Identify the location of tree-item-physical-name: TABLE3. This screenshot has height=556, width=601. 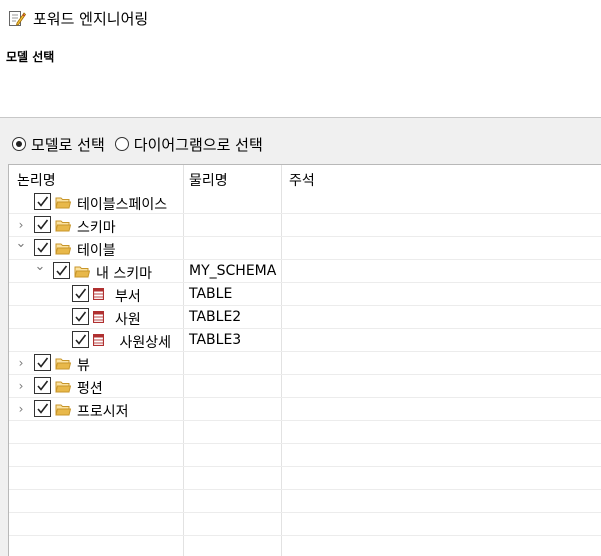
(215, 340).